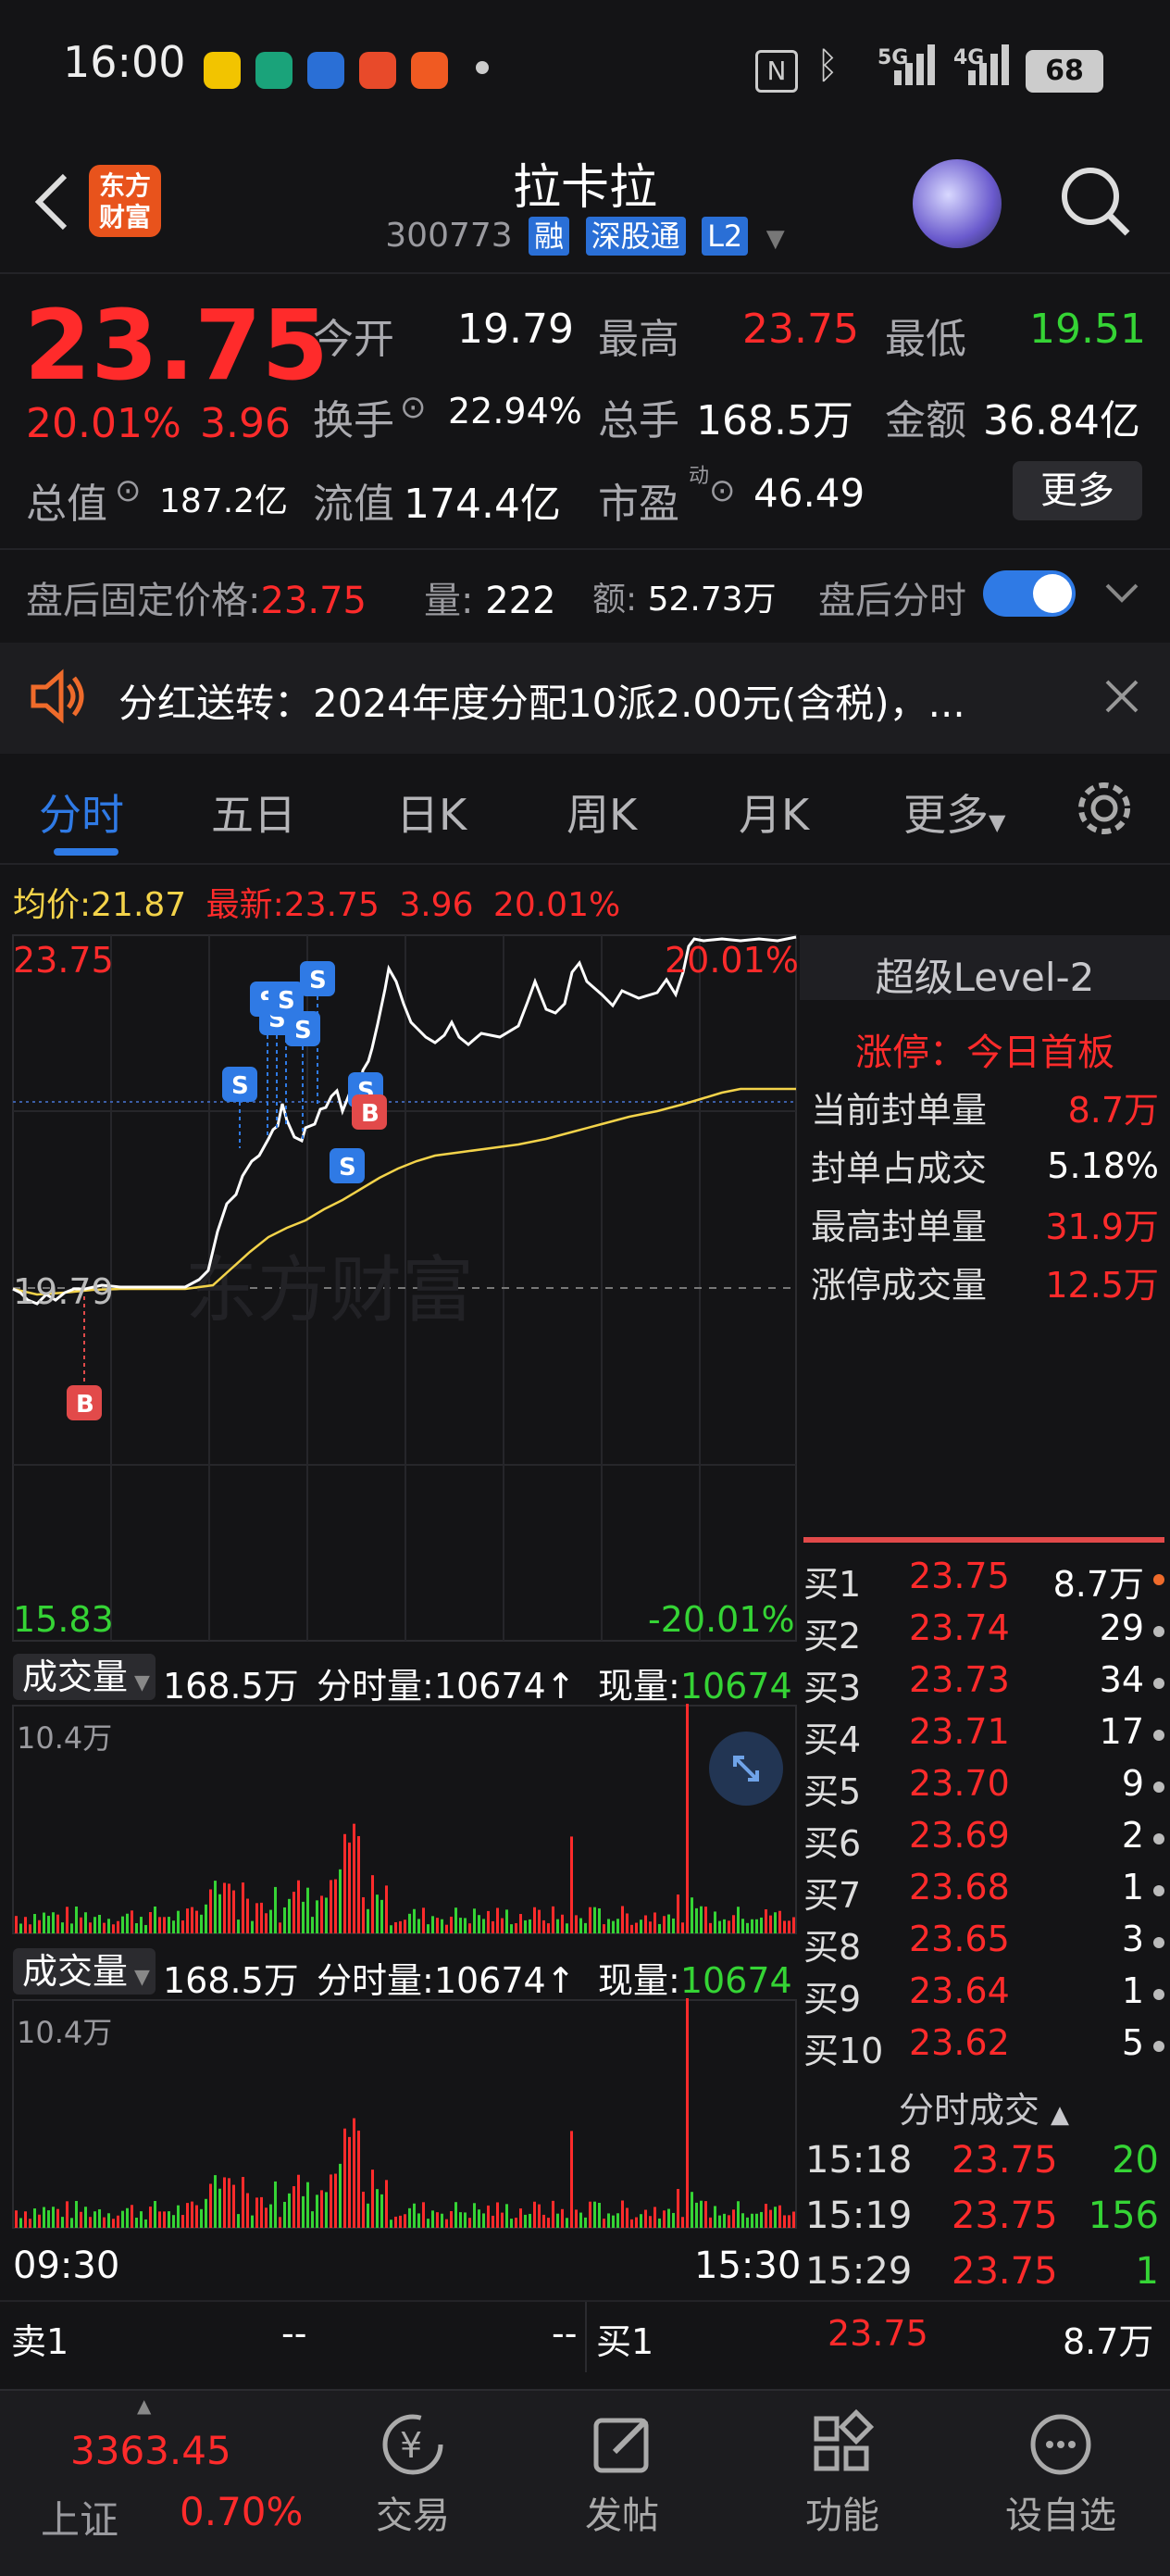  Describe the element at coordinates (842, 2473) in the screenshot. I see `nav-functions: 功能` at that location.